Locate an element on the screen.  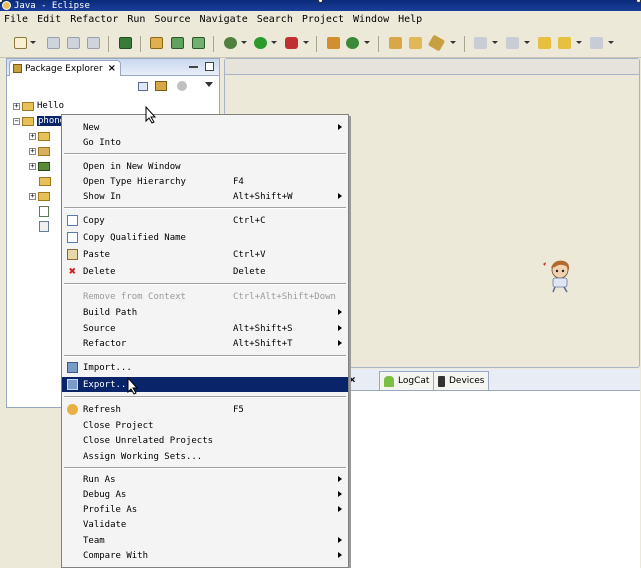
menu-item-close-unrelated-projects: Close Unrelated Projects is located at coordinates (205, 440).